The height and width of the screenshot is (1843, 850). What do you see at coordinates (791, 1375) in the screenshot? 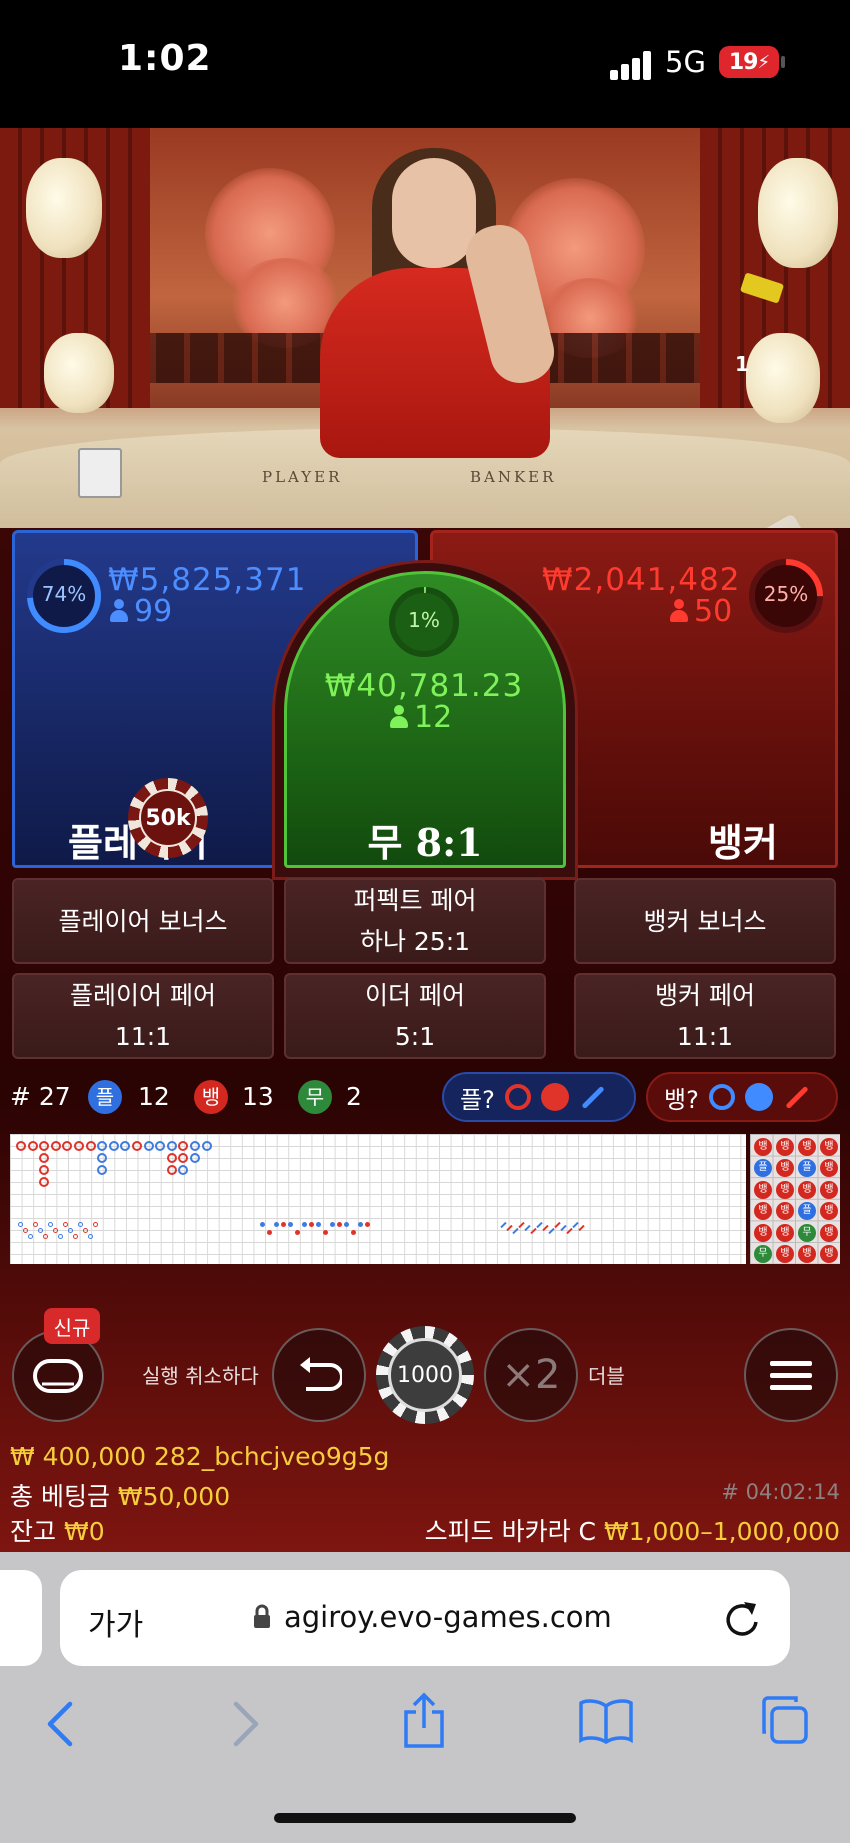
I see `menu-button` at bounding box center [791, 1375].